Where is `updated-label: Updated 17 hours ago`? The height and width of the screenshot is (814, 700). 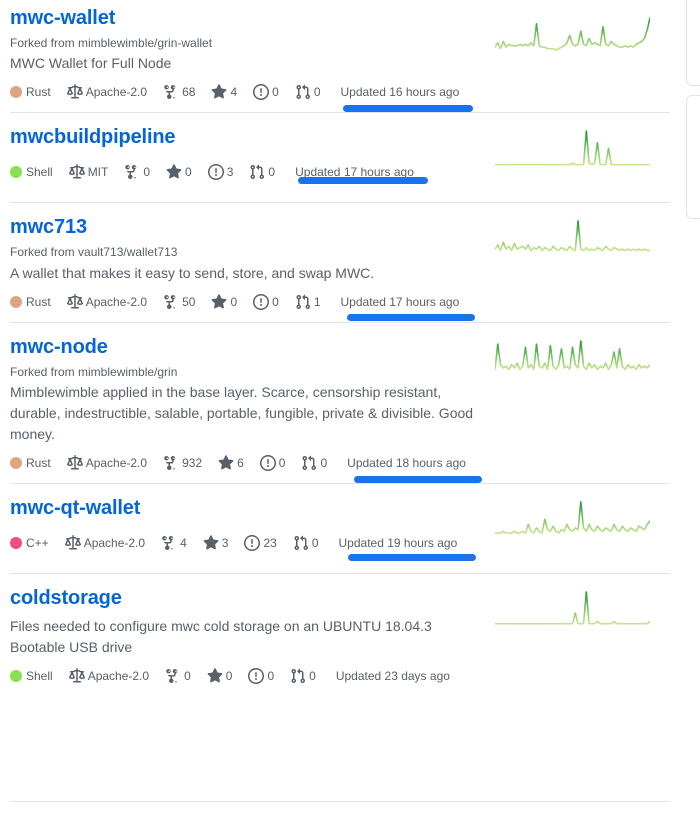
updated-label: Updated 17 hours ago is located at coordinates (354, 172).